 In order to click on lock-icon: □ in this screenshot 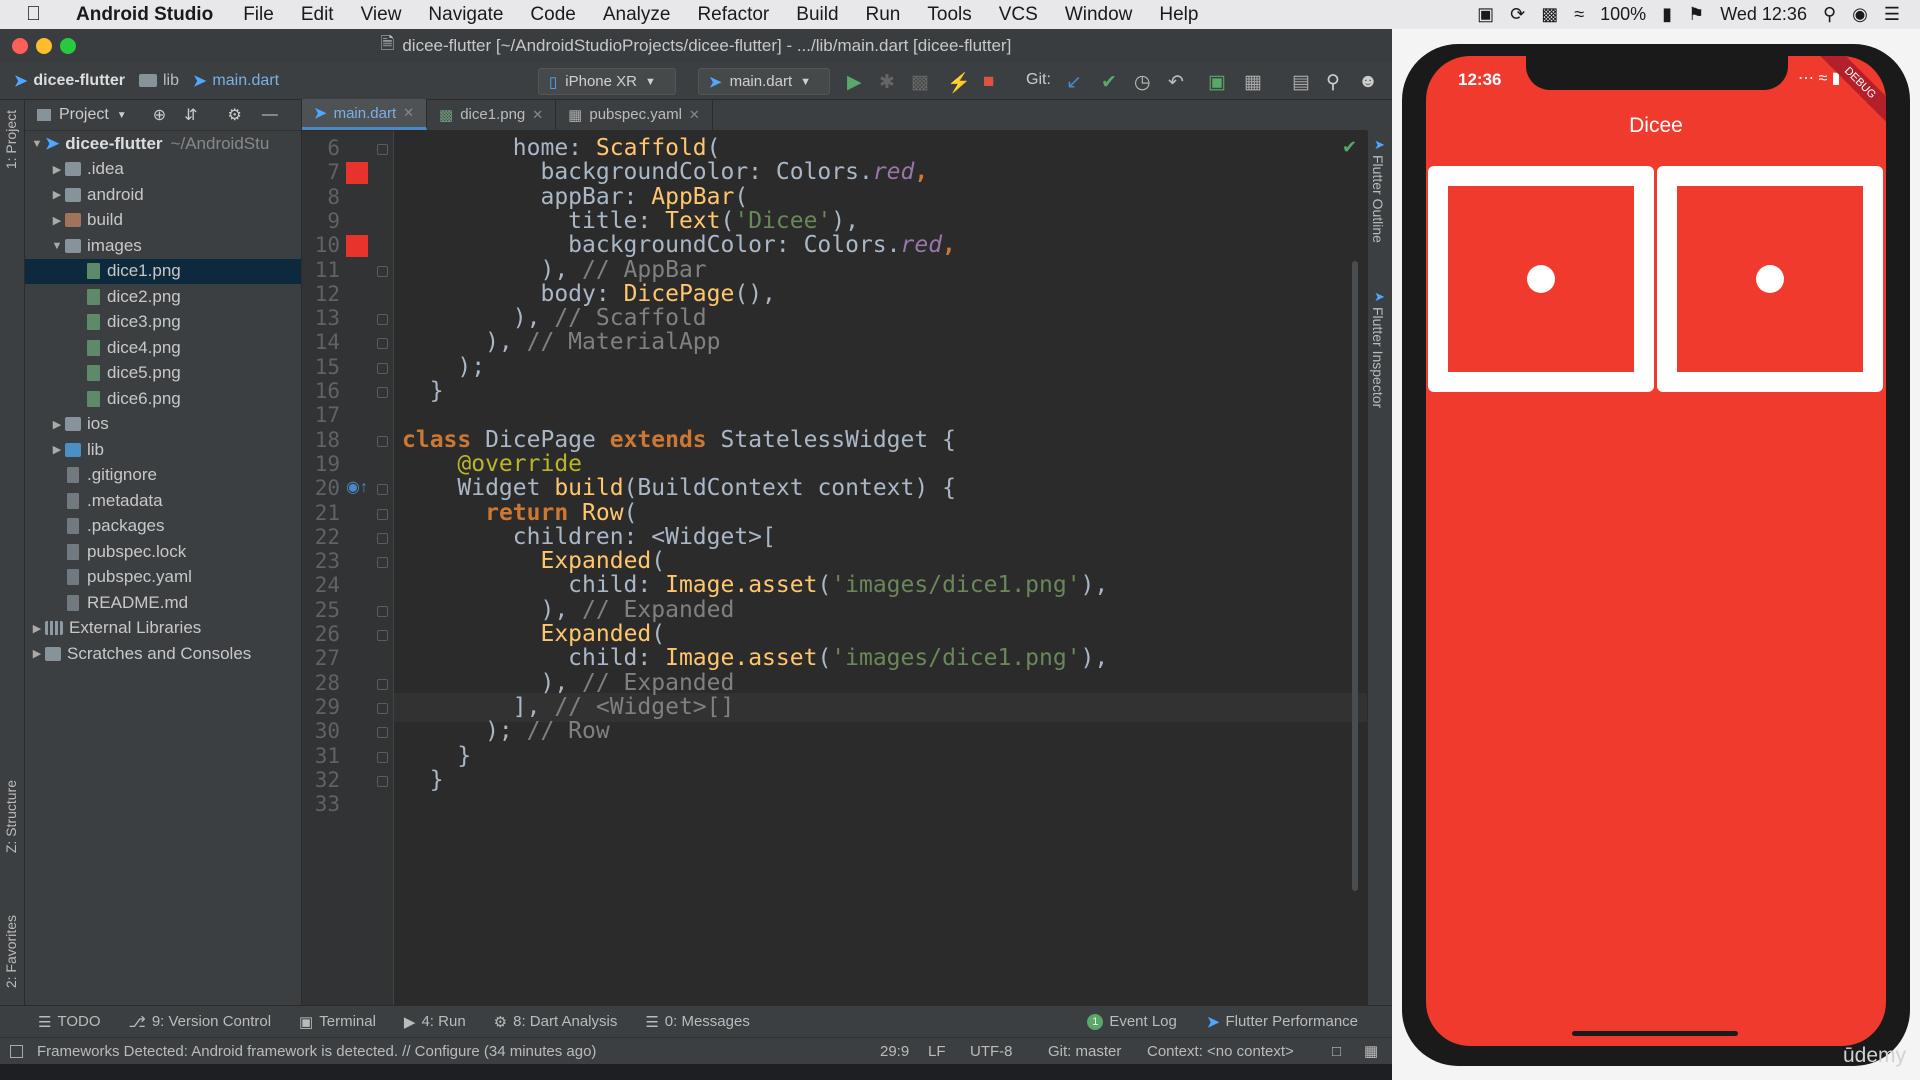, I will do `click(1336, 1051)`.